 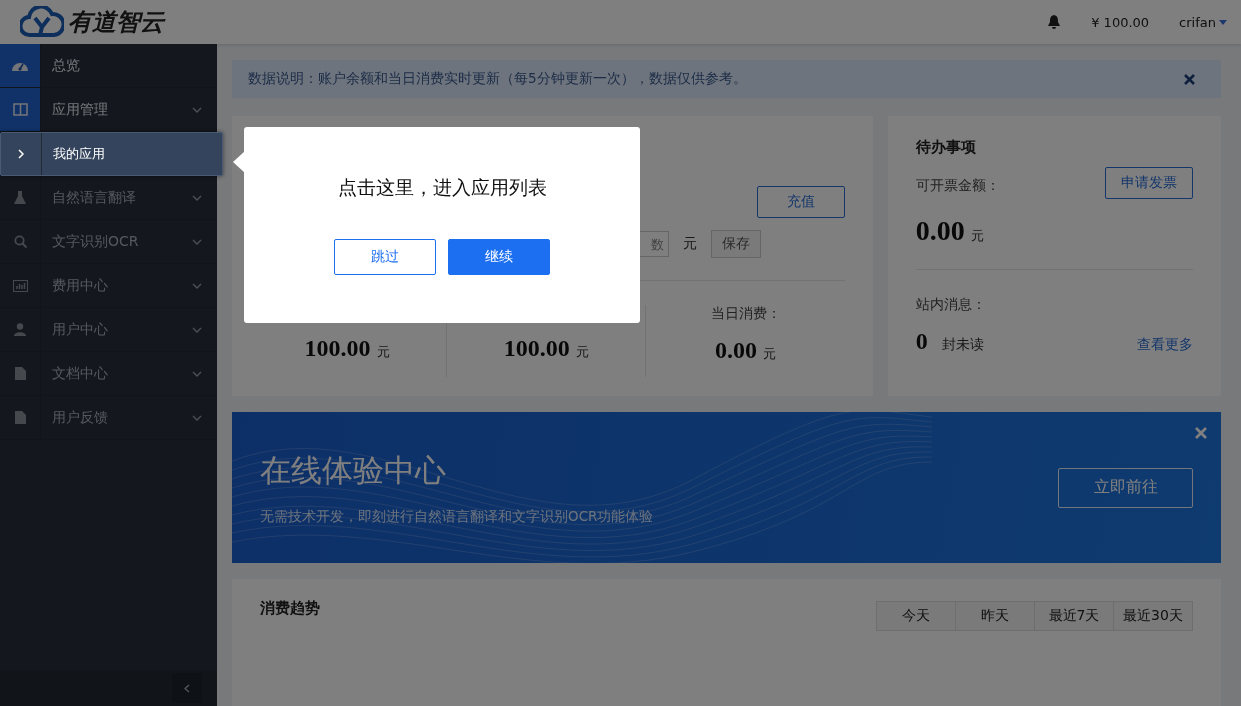 What do you see at coordinates (20, 241) in the screenshot?
I see `search-icon` at bounding box center [20, 241].